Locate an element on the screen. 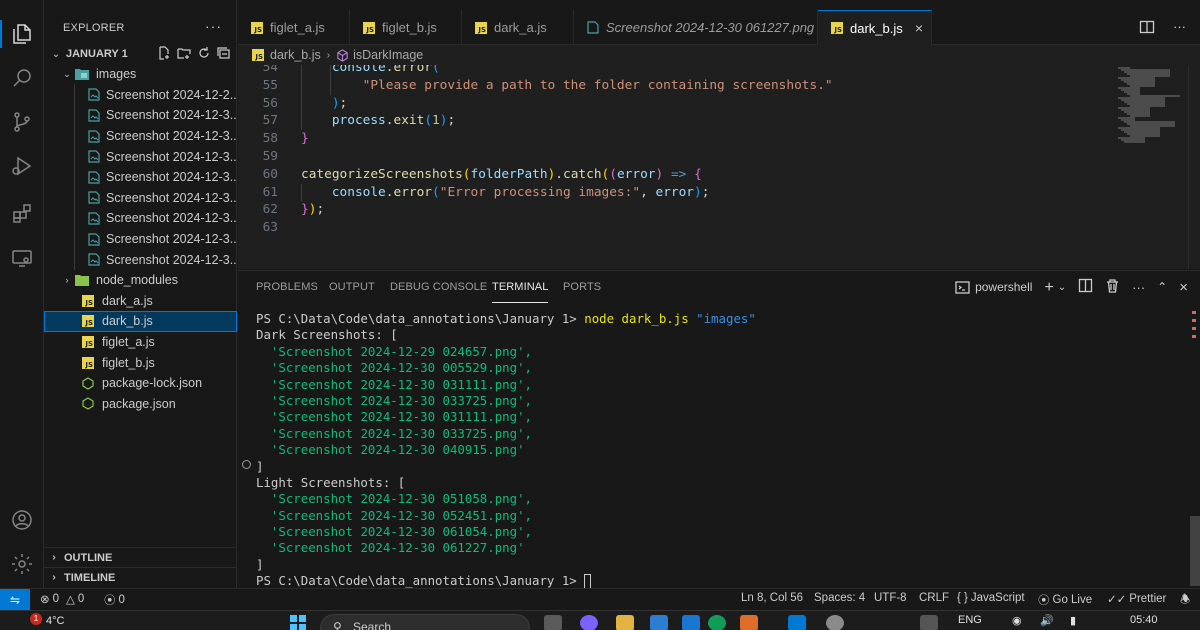 The image size is (1200, 630). editor-scrollbar is located at coordinates (1194, 167).